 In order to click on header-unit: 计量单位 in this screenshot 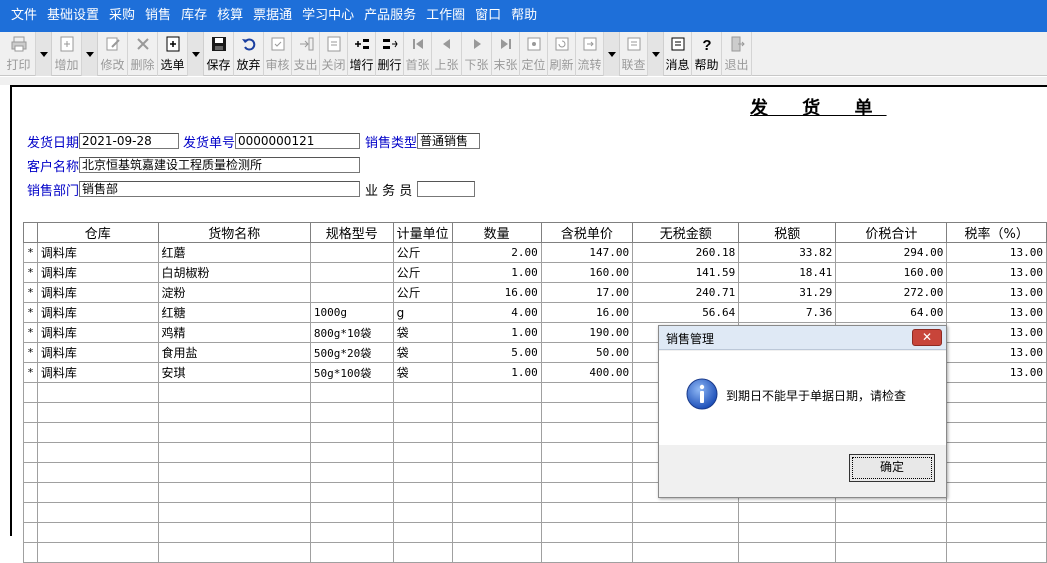, I will do `click(422, 232)`.